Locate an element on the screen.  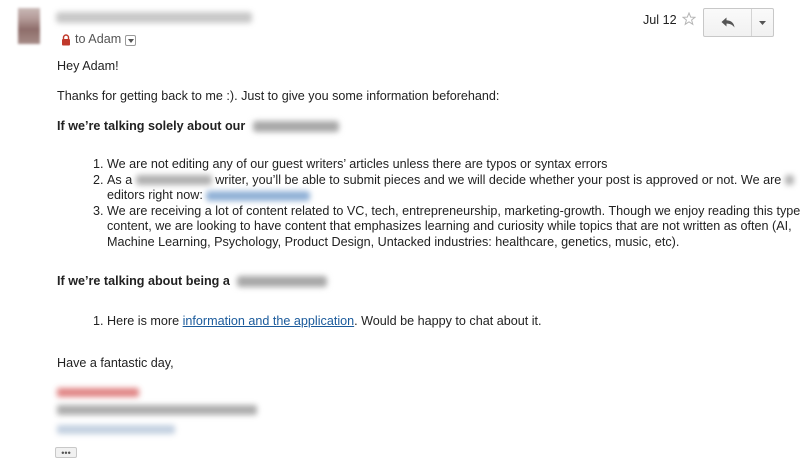
application-link: information and the application is located at coordinates (269, 321).